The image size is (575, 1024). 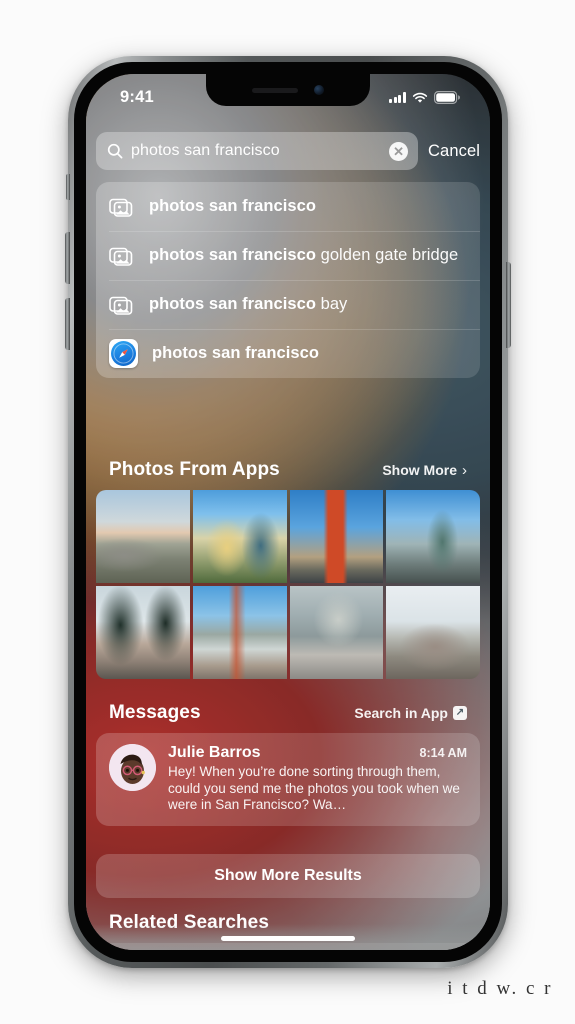 I want to click on display-notch, so click(x=288, y=90).